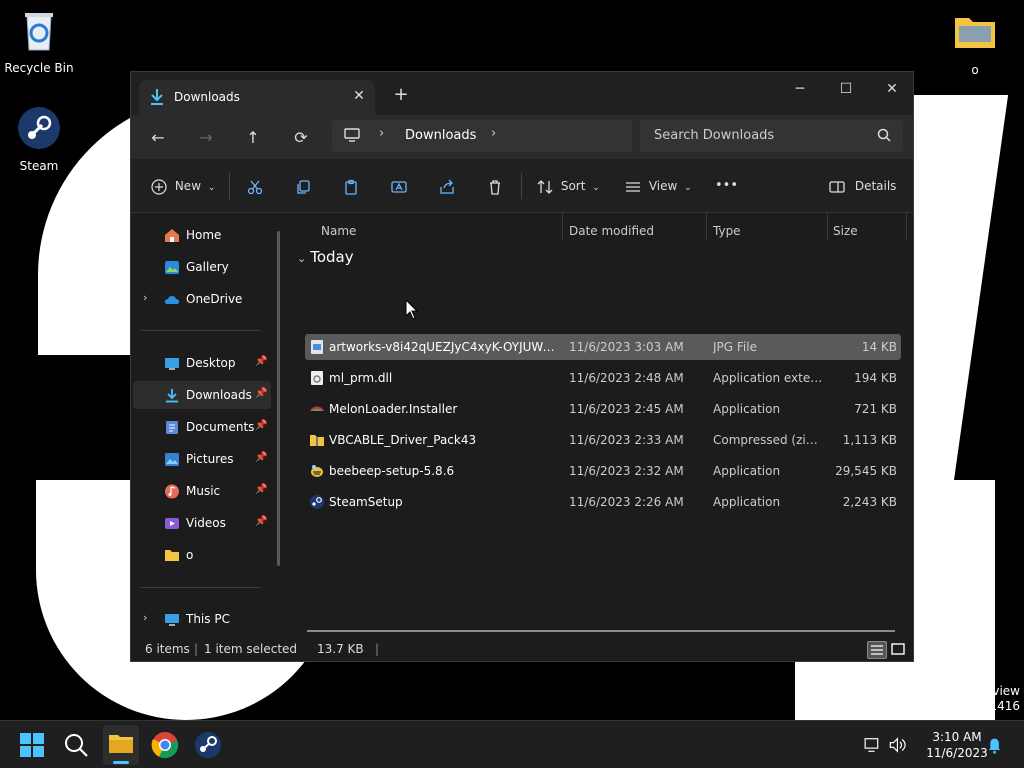 The width and height of the screenshot is (1024, 768). I want to click on column-header-date-modified: Date modified, so click(611, 231).